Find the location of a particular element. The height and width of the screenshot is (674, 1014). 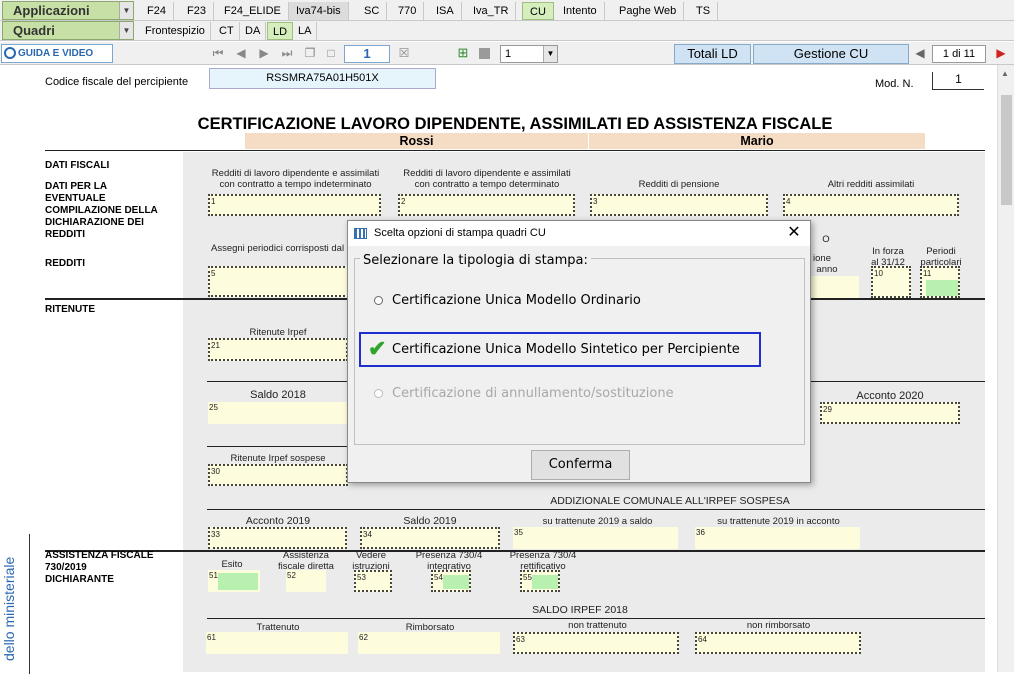

caption-52: Assistenza fiscale diretta is located at coordinates (306, 561).